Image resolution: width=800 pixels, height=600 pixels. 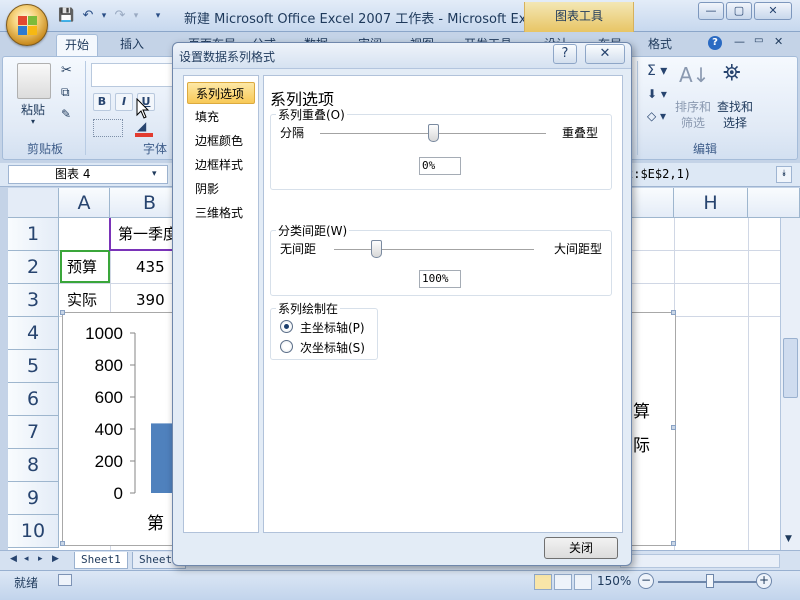 I want to click on column-header-i, so click(x=774, y=203).